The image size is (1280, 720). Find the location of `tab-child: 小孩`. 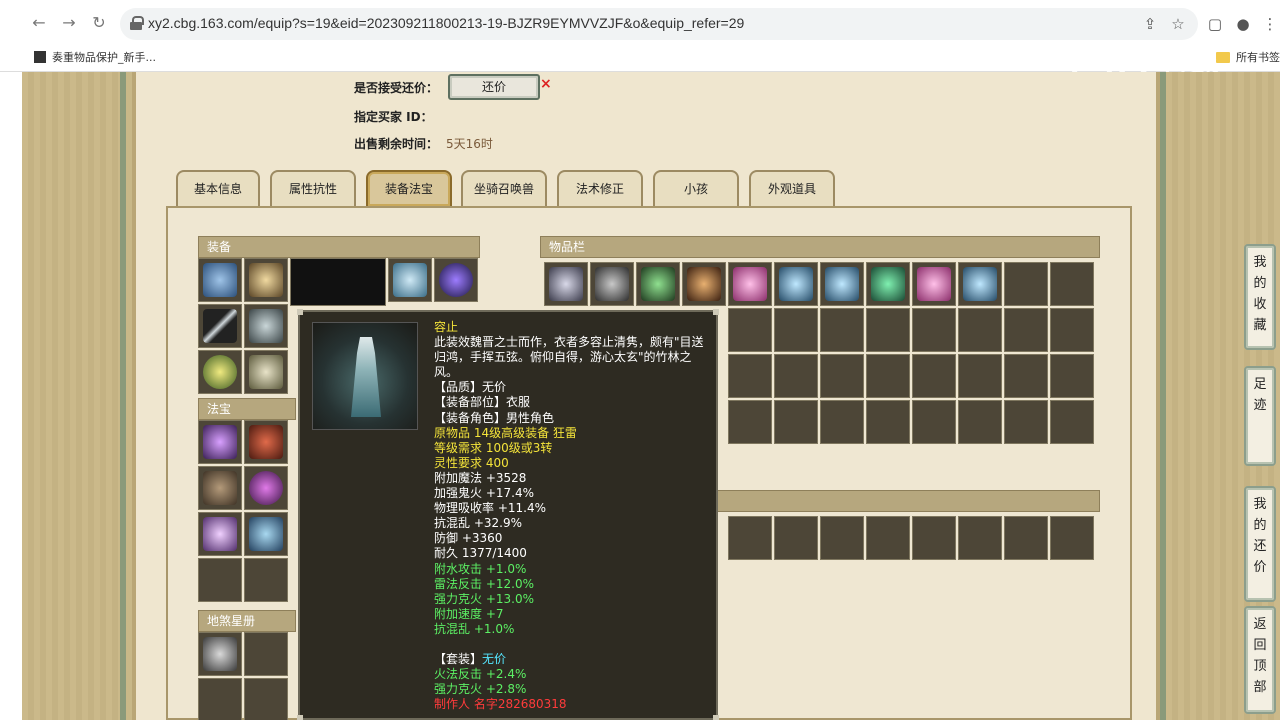

tab-child: 小孩 is located at coordinates (696, 188).